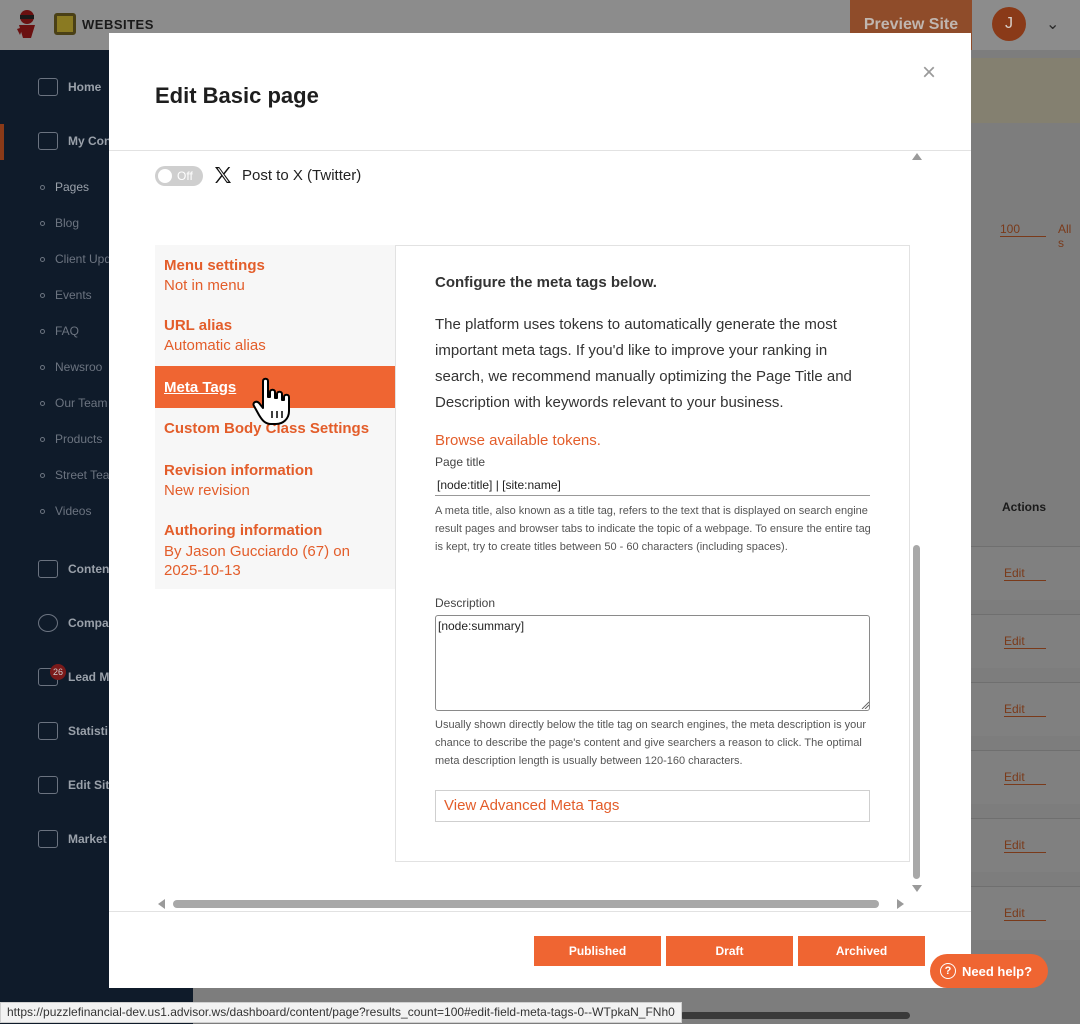 Image resolution: width=1080 pixels, height=1024 pixels. I want to click on folder-icon, so click(48, 141).